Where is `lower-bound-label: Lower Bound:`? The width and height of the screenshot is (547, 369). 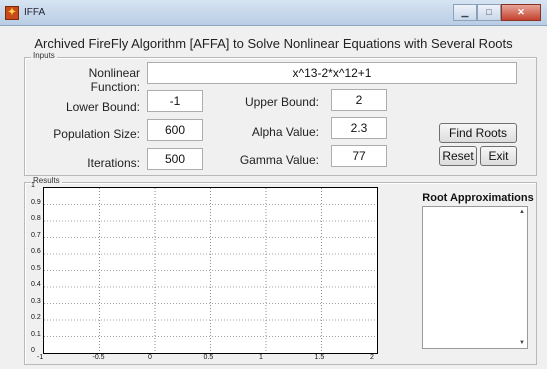 lower-bound-label: Lower Bound: is located at coordinates (102, 107).